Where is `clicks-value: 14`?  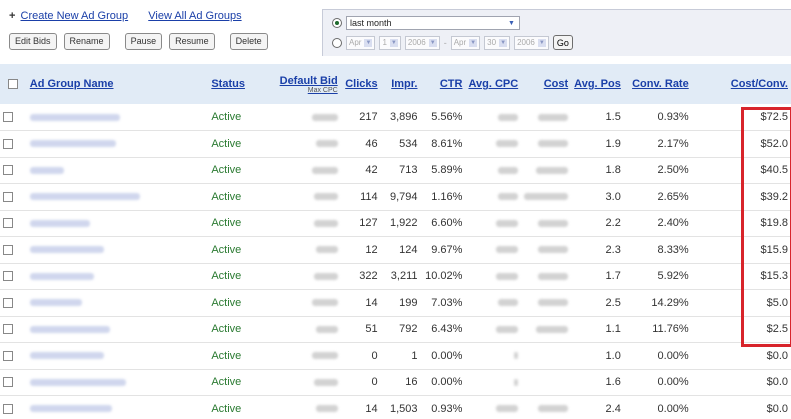
clicks-value: 14 is located at coordinates (371, 408).